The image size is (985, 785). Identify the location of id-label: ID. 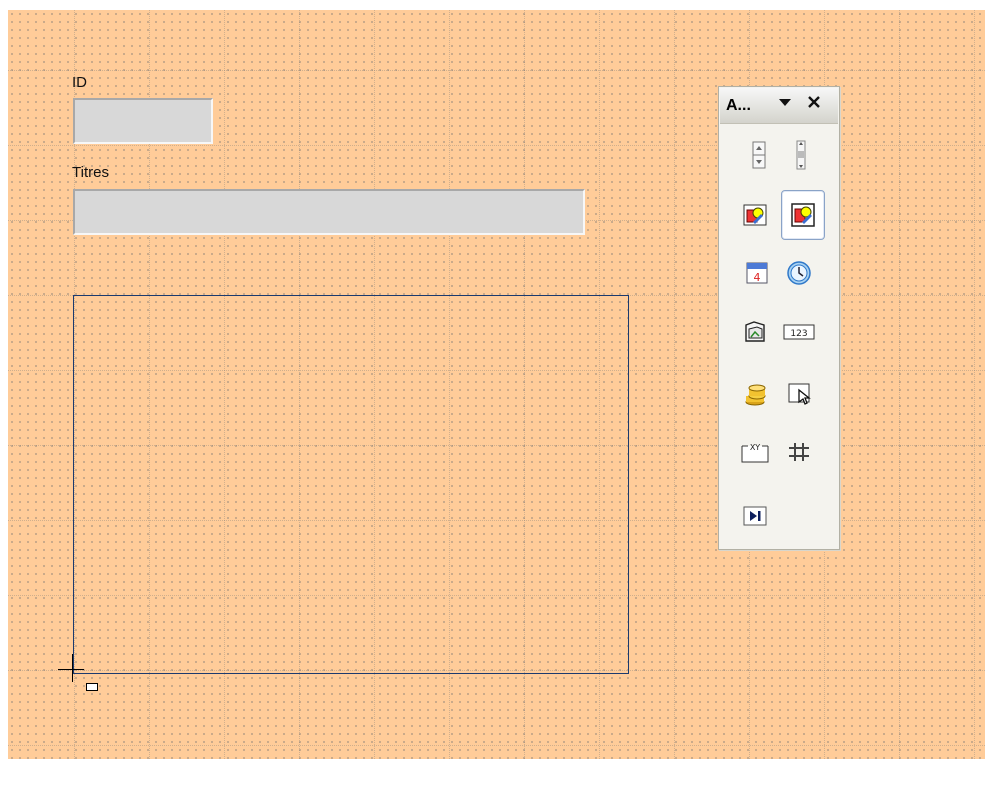
(79, 82).